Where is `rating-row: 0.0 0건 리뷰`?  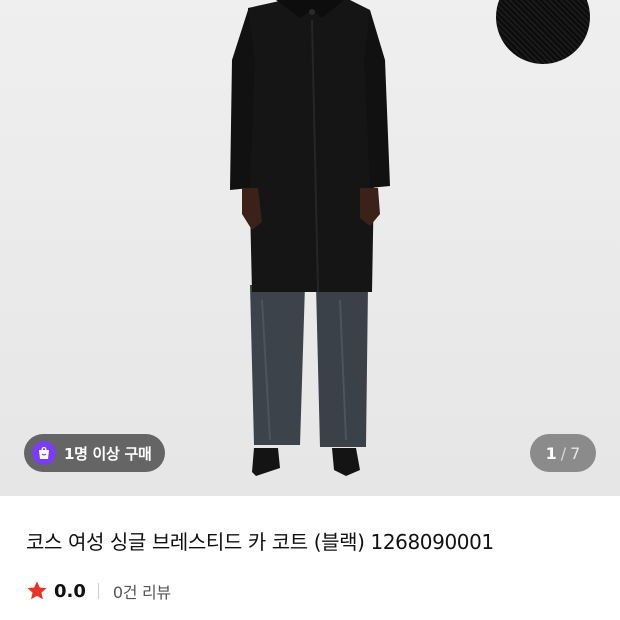
rating-row: 0.0 0건 리뷰 is located at coordinates (98, 591).